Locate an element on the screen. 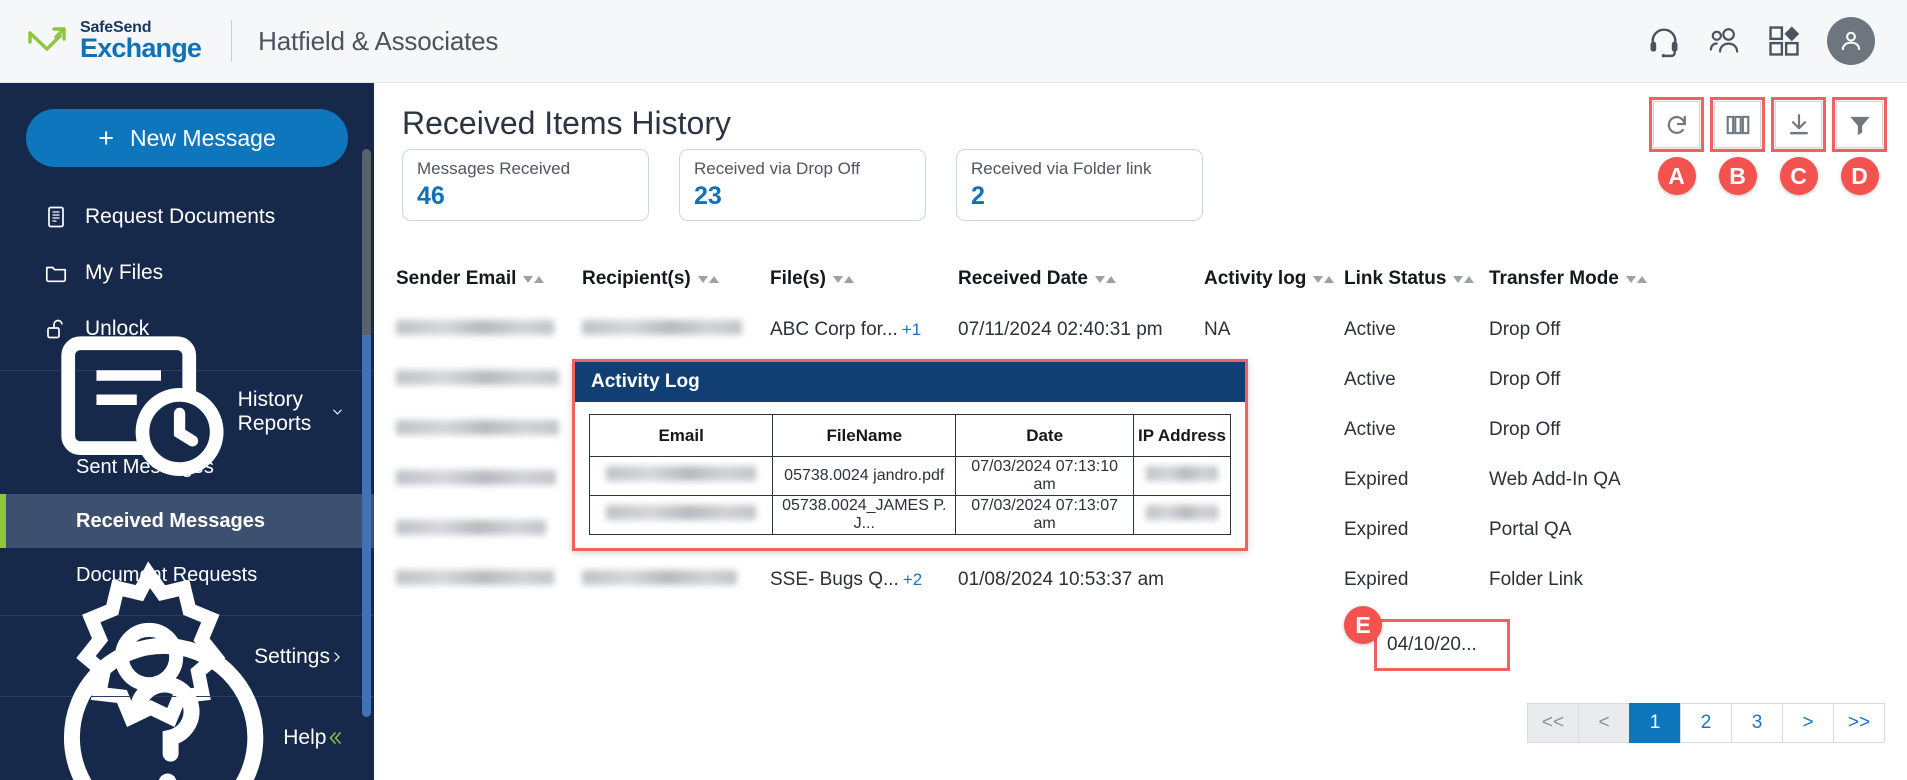 This screenshot has width=1907, height=780. sidebar-item-request-documents: Request Documents is located at coordinates (187, 217).